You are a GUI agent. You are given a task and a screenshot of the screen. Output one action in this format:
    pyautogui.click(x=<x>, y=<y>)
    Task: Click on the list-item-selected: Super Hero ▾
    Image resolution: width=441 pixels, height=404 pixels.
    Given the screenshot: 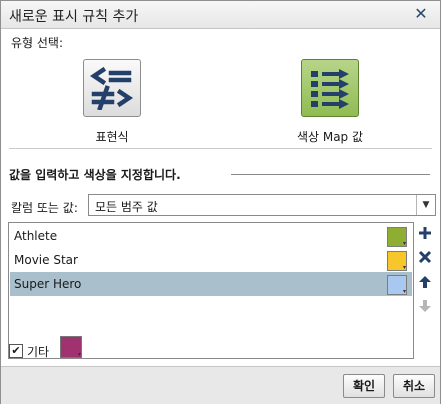 What is the action you would take?
    pyautogui.click(x=211, y=284)
    